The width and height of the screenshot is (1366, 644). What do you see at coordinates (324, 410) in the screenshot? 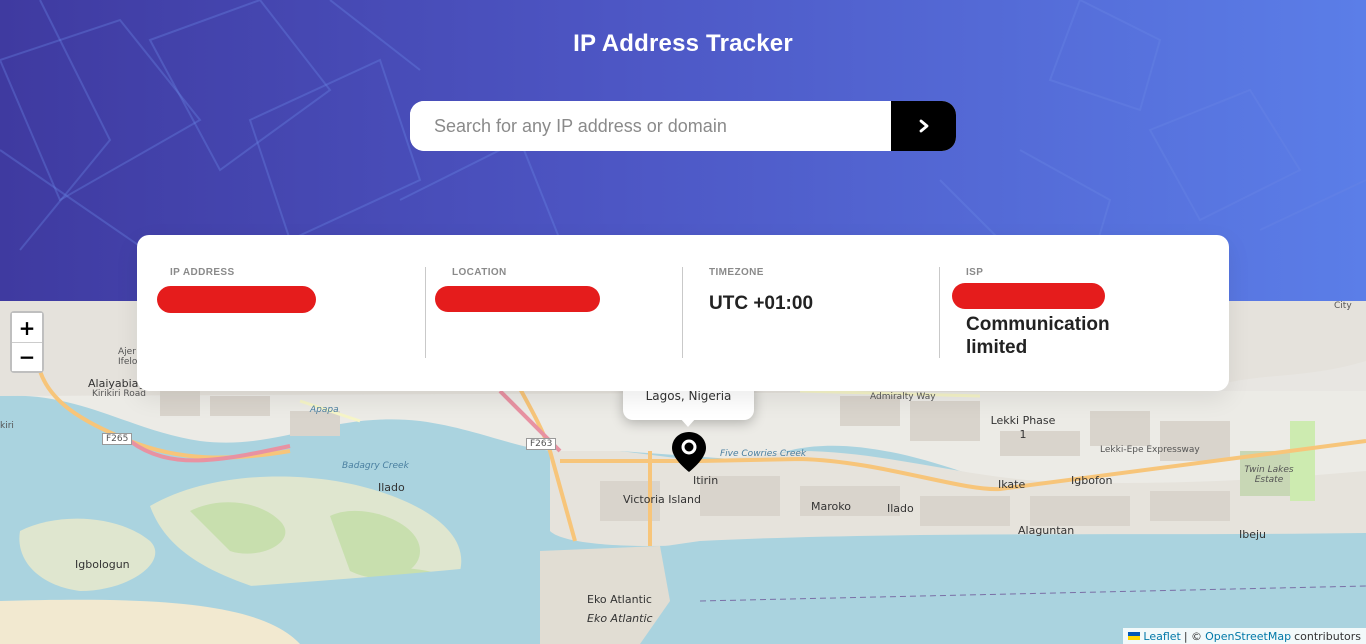
I see `map-label-apapa: Apapa` at bounding box center [324, 410].